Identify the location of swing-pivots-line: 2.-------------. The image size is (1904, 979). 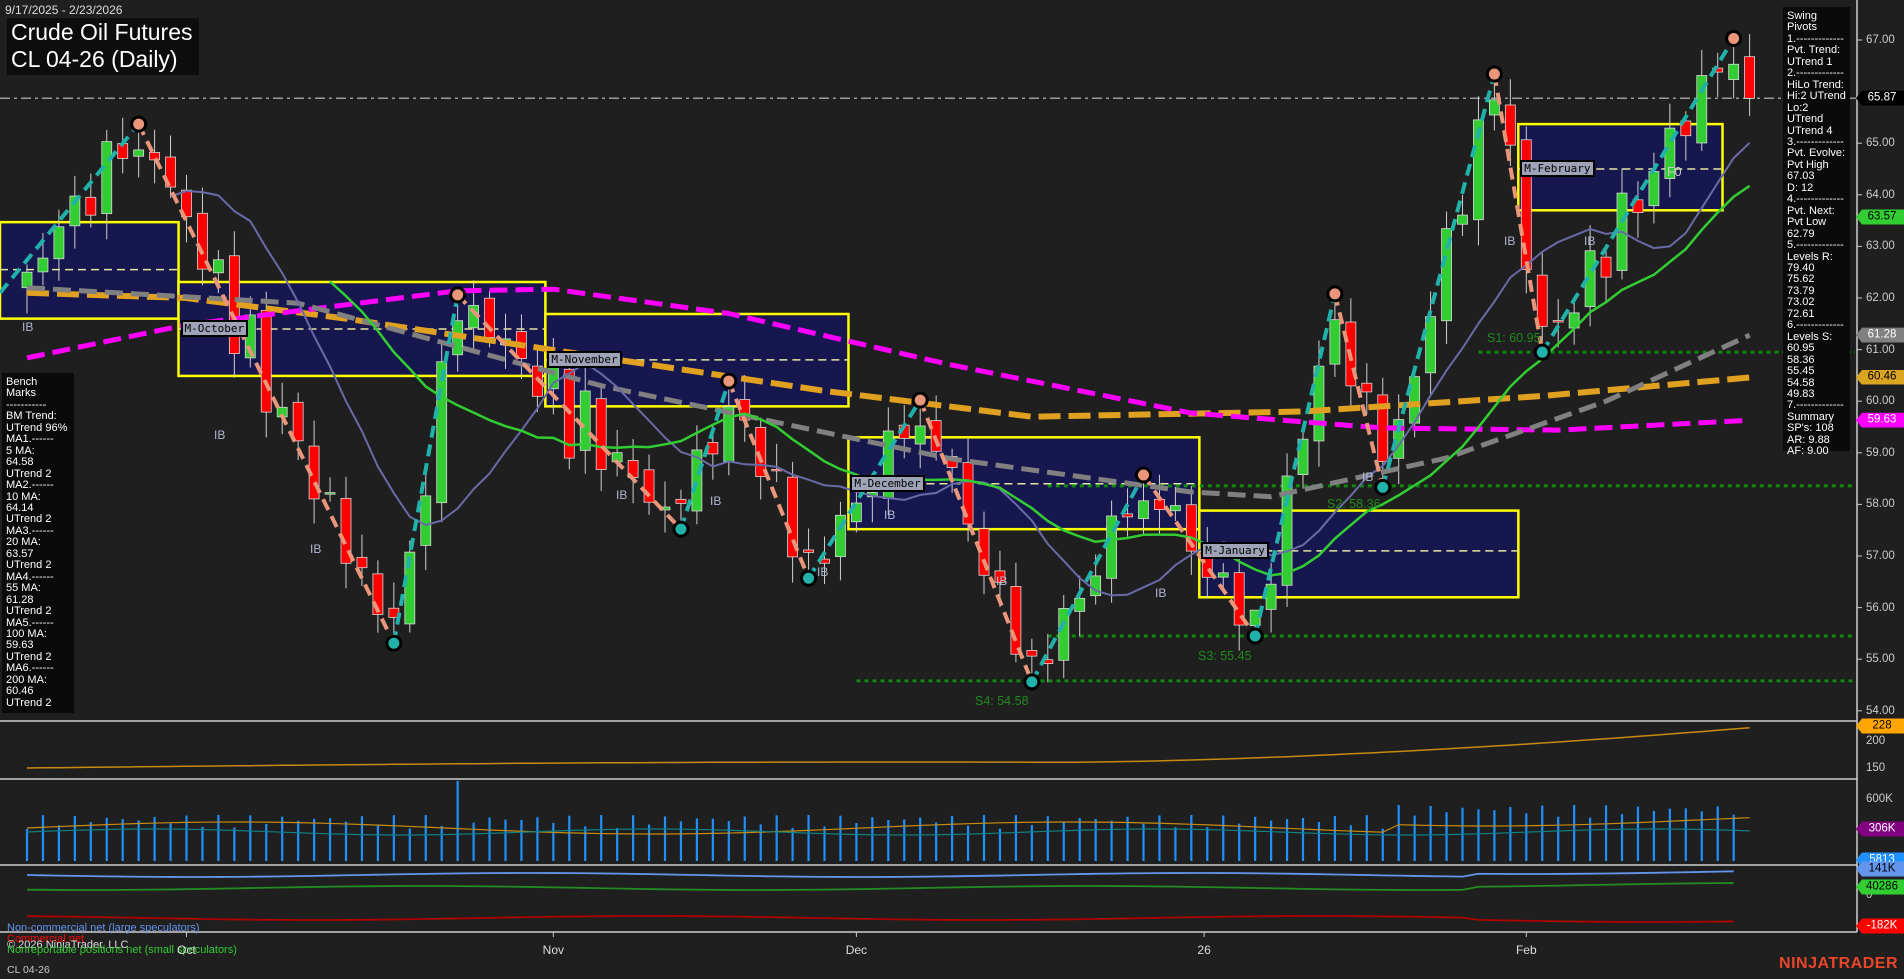
(1815, 73).